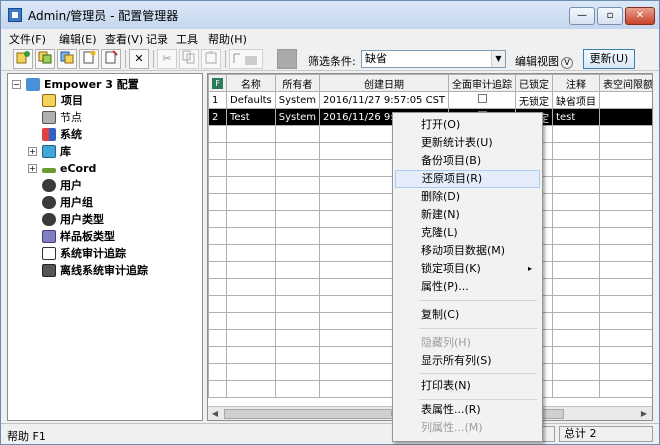  Describe the element at coordinates (498, 59) in the screenshot. I see `chevron-down-icon: ▼` at that location.